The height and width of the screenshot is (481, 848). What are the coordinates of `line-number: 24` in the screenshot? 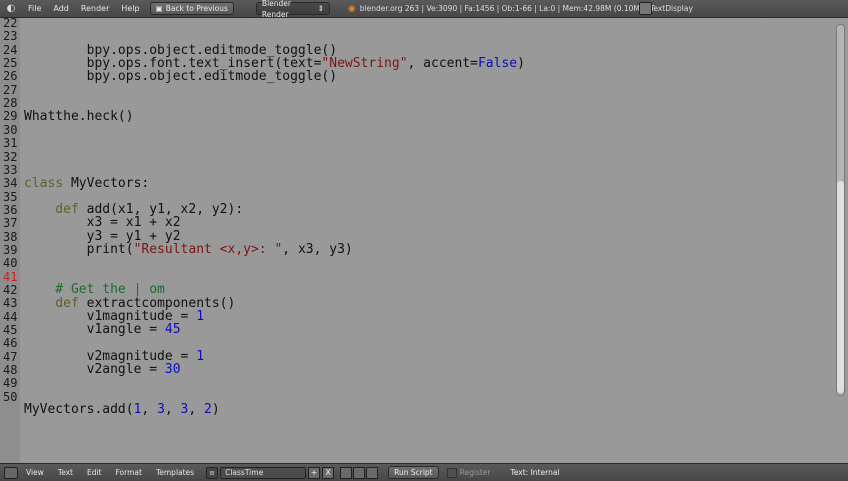 It's located at (10, 49).